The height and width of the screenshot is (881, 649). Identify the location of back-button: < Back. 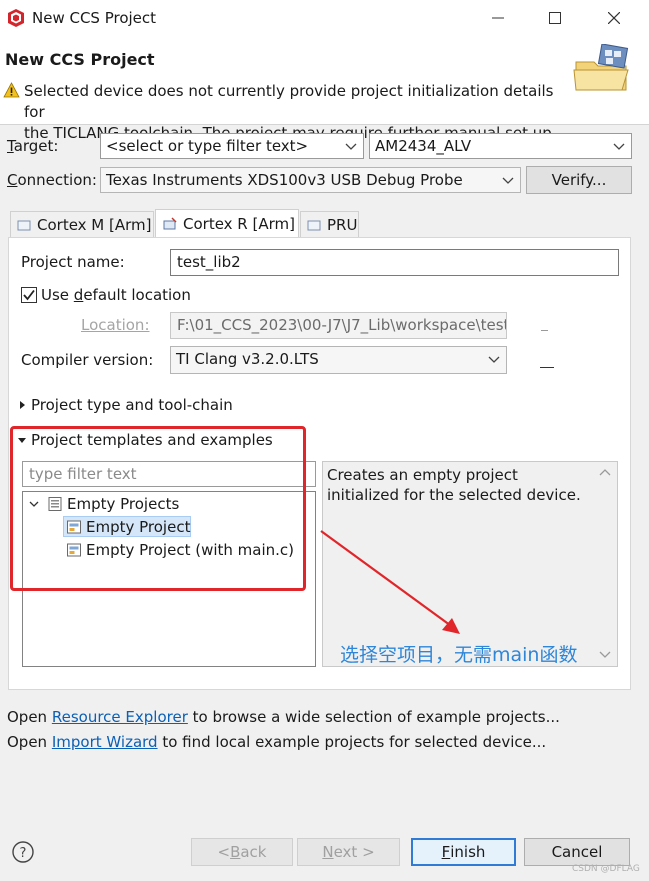
(242, 852).